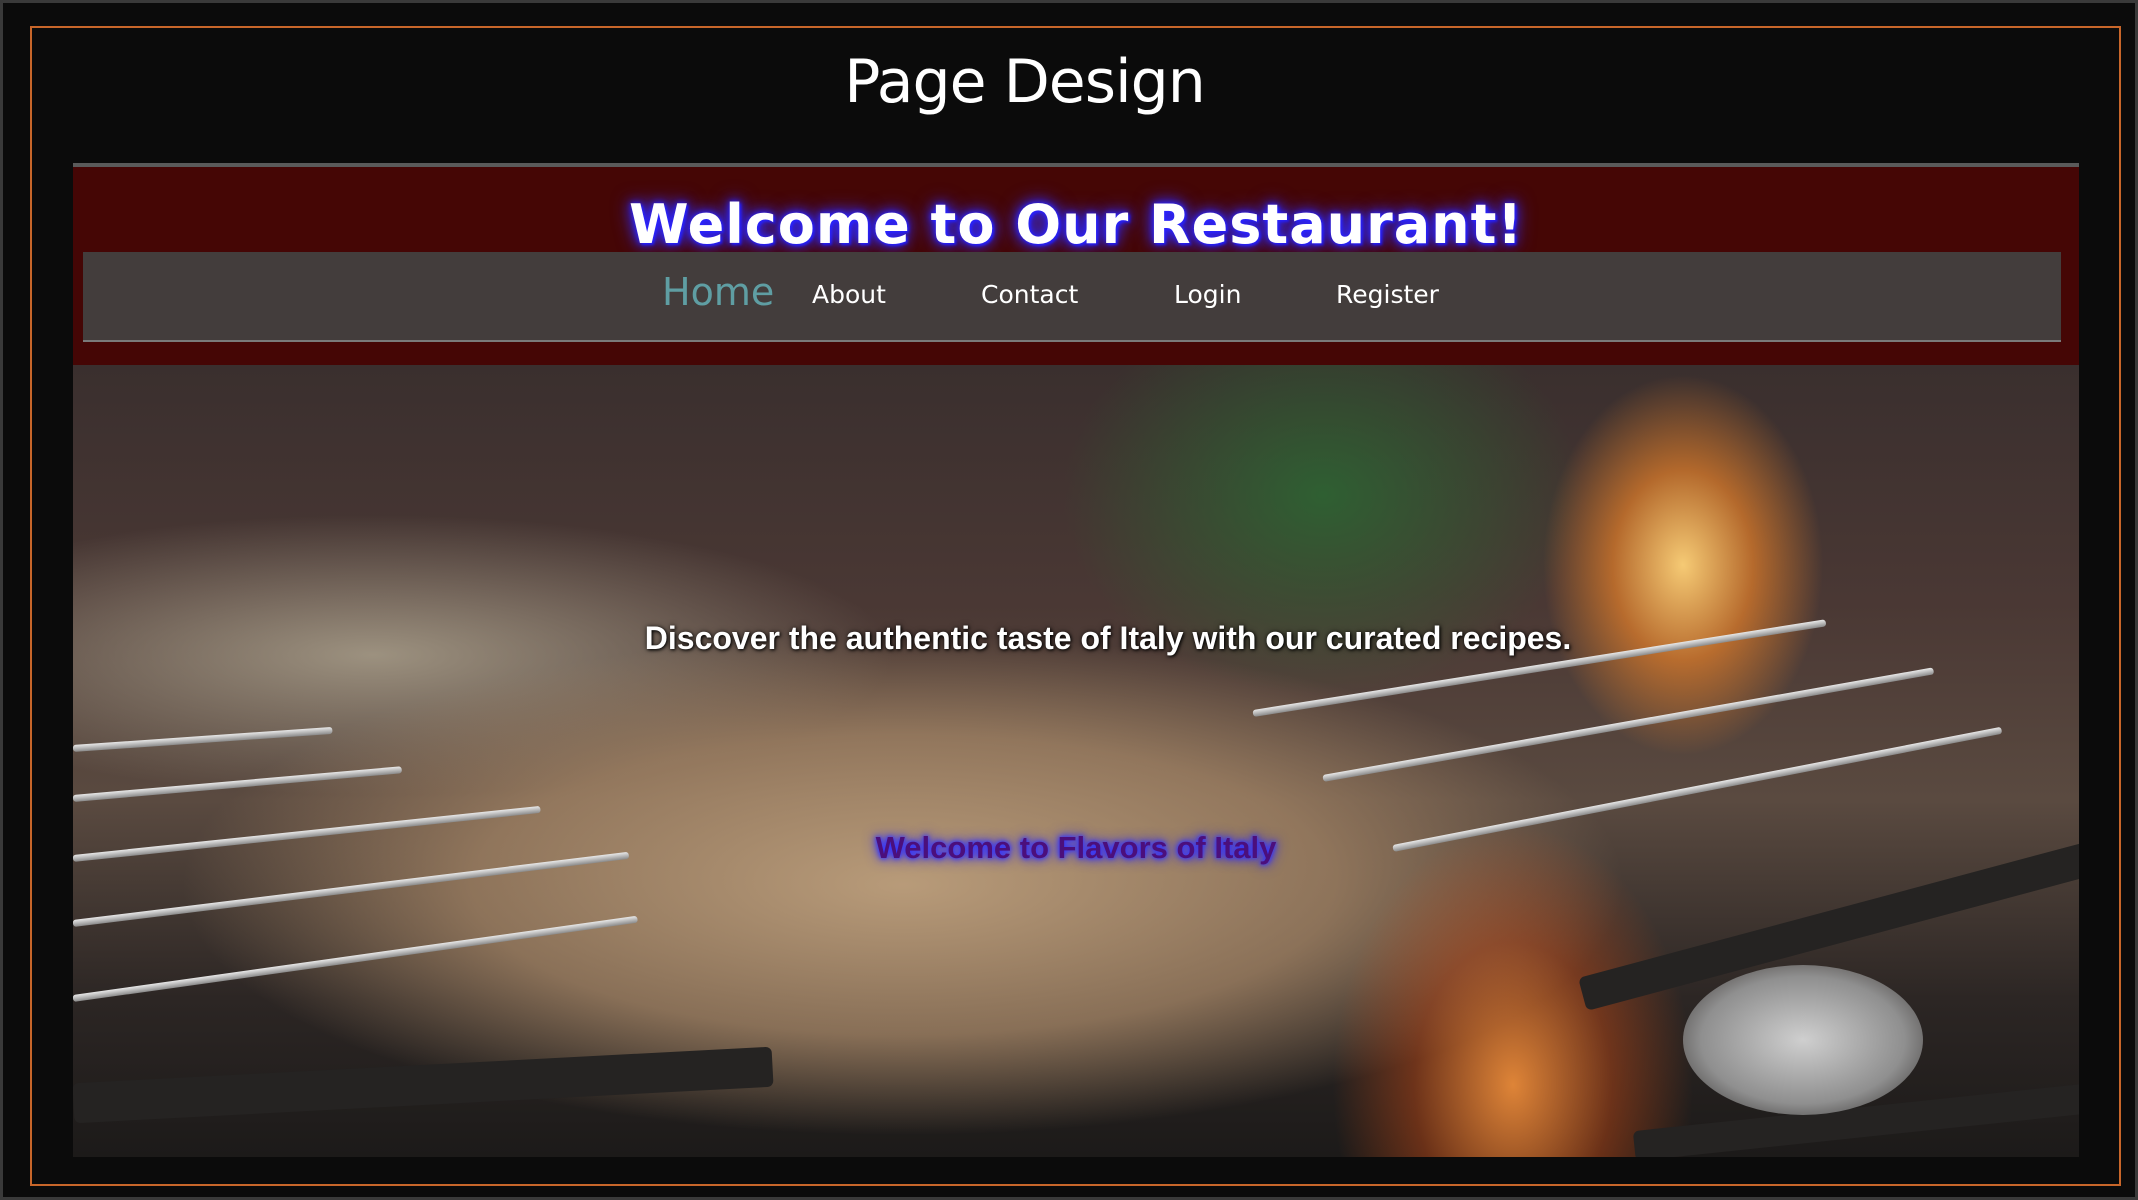  What do you see at coordinates (1076, 847) in the screenshot?
I see `hero-welcome-text: Welcome to Flavors of Italy` at bounding box center [1076, 847].